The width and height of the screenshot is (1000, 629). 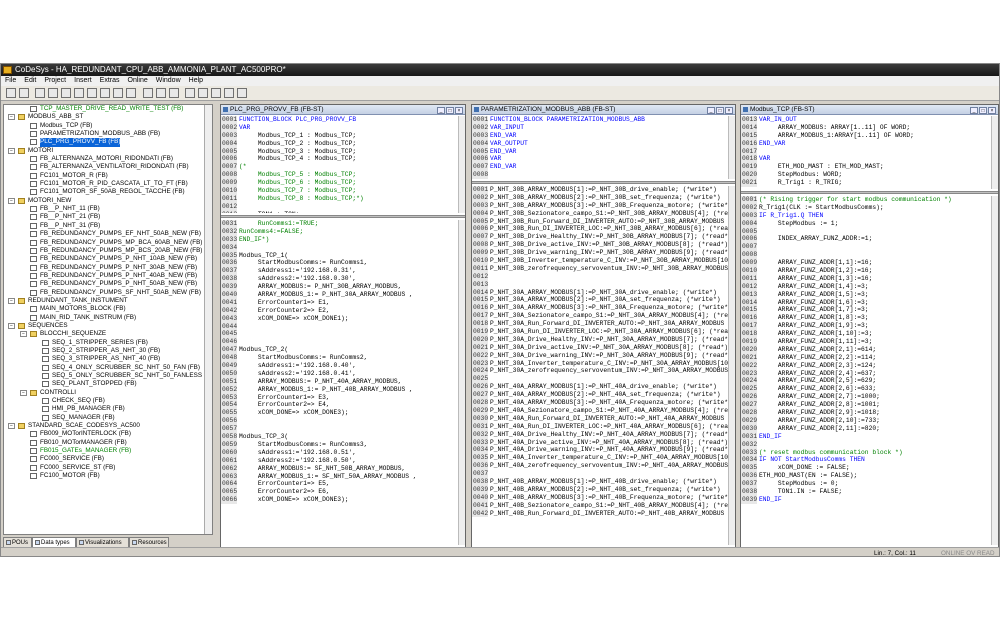 I want to click on tree-item: FB010_MOTorMANAGER (FB), so click(x=108, y=443).